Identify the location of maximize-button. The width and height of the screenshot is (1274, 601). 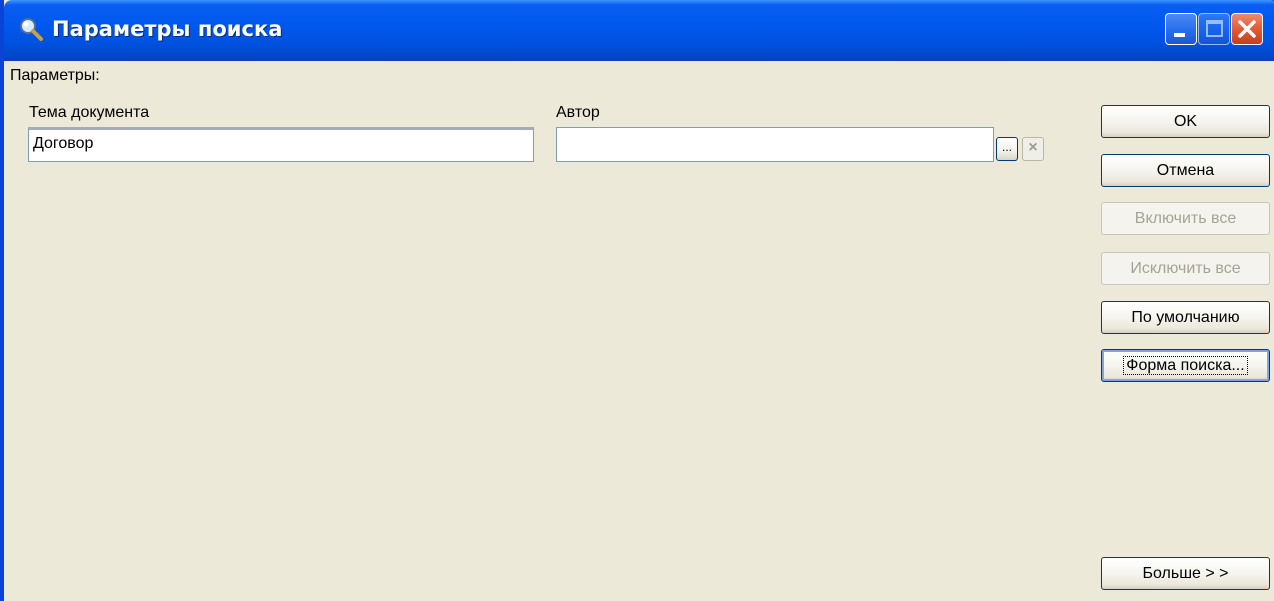
(1214, 29).